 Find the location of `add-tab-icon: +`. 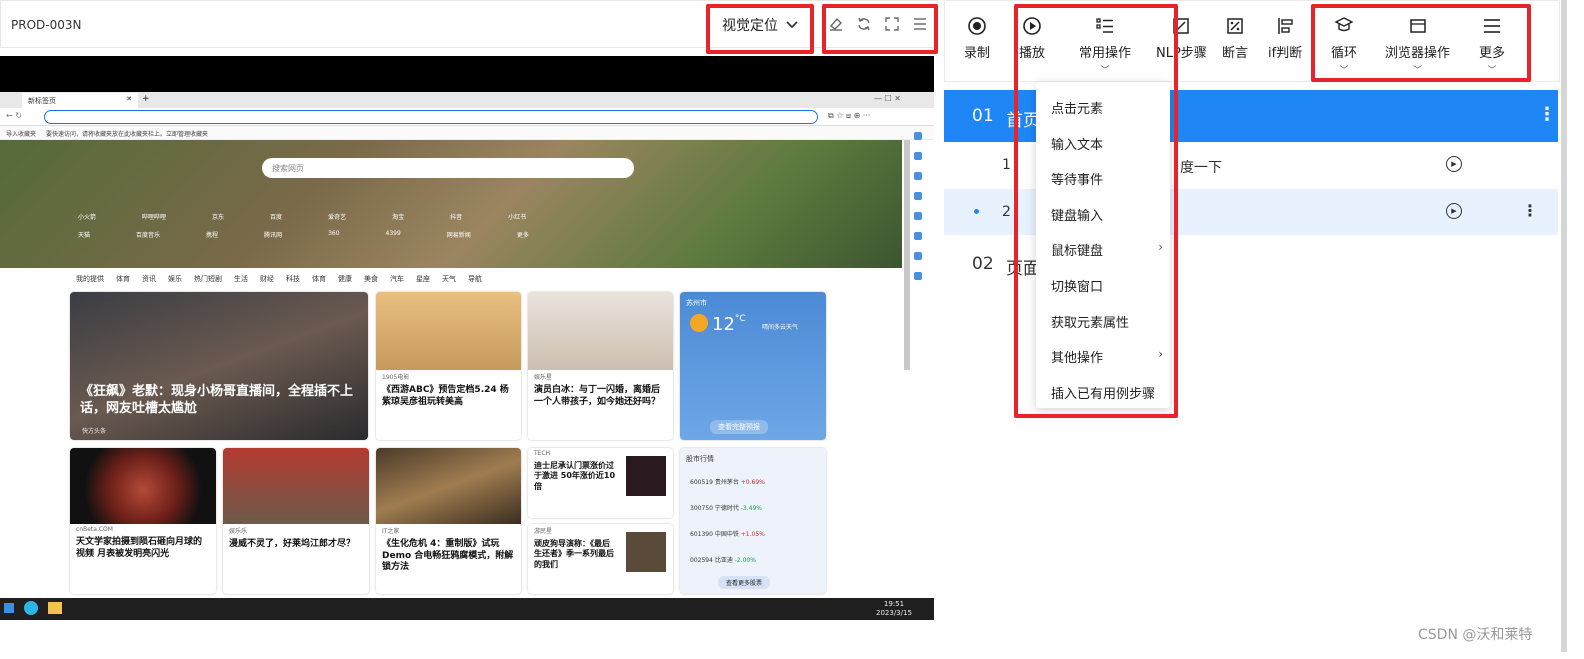

add-tab-icon: + is located at coordinates (146, 99).